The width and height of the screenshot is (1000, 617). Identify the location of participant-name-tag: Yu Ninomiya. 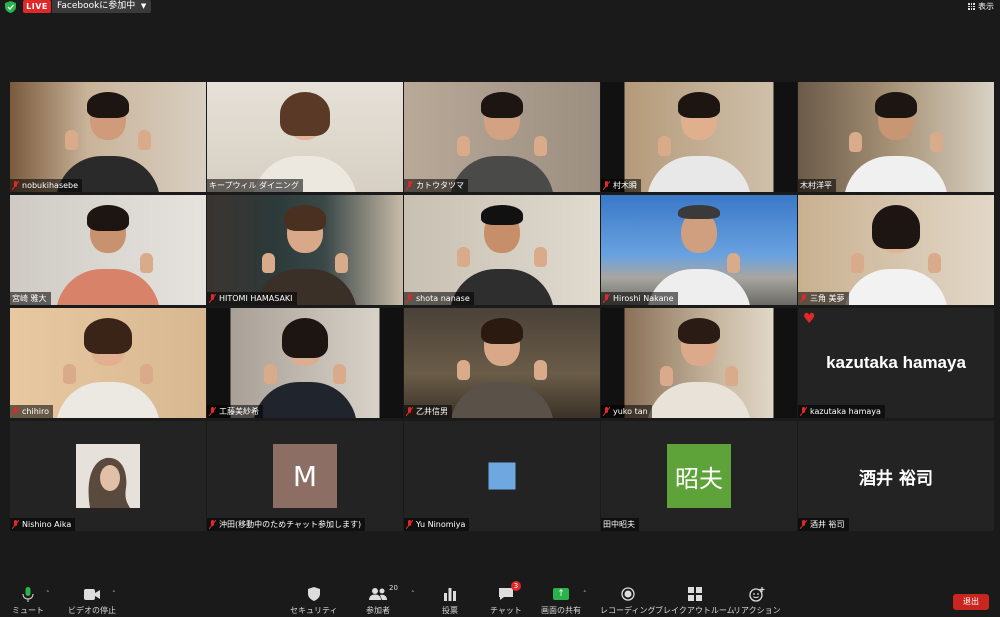
(437, 524).